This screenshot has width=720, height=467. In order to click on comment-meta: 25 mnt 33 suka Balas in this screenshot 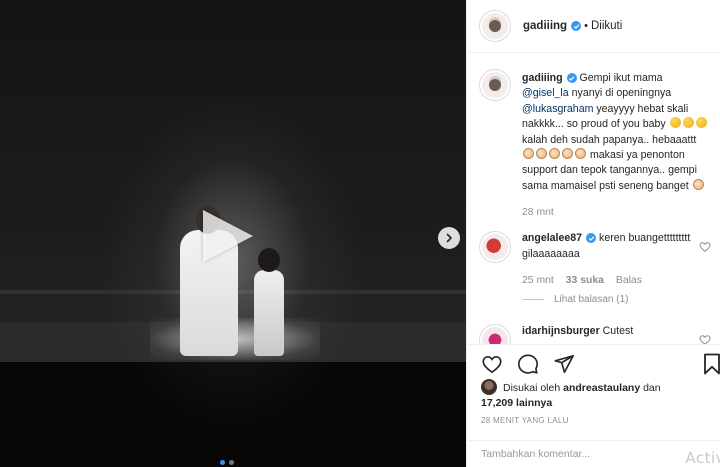, I will do `click(615, 280)`.